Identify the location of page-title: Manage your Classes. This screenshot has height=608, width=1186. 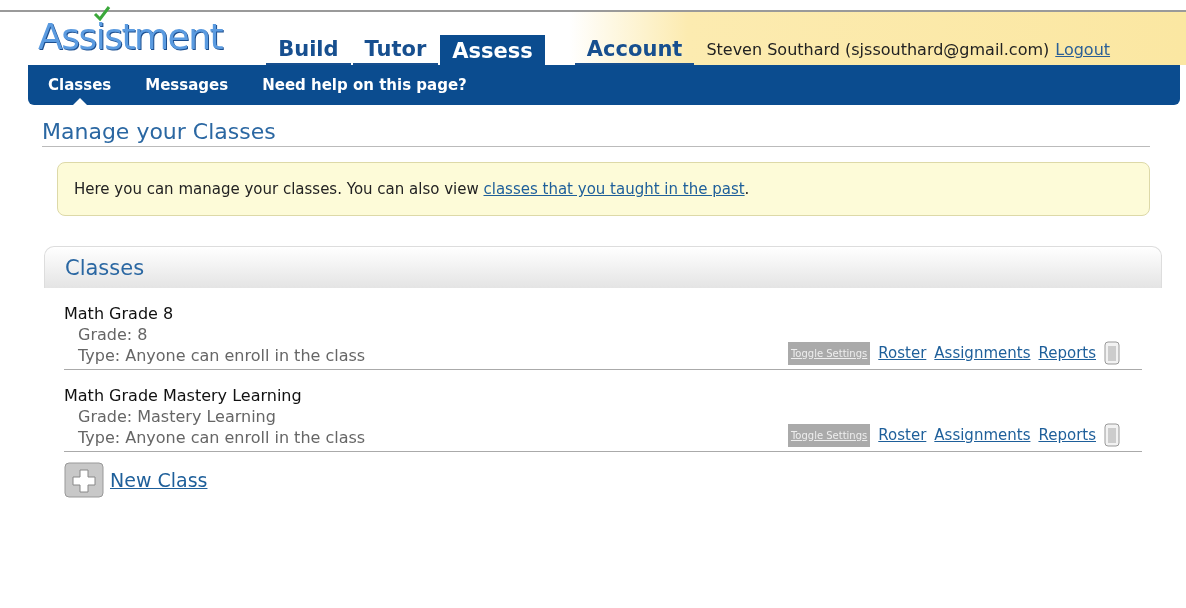
(596, 133).